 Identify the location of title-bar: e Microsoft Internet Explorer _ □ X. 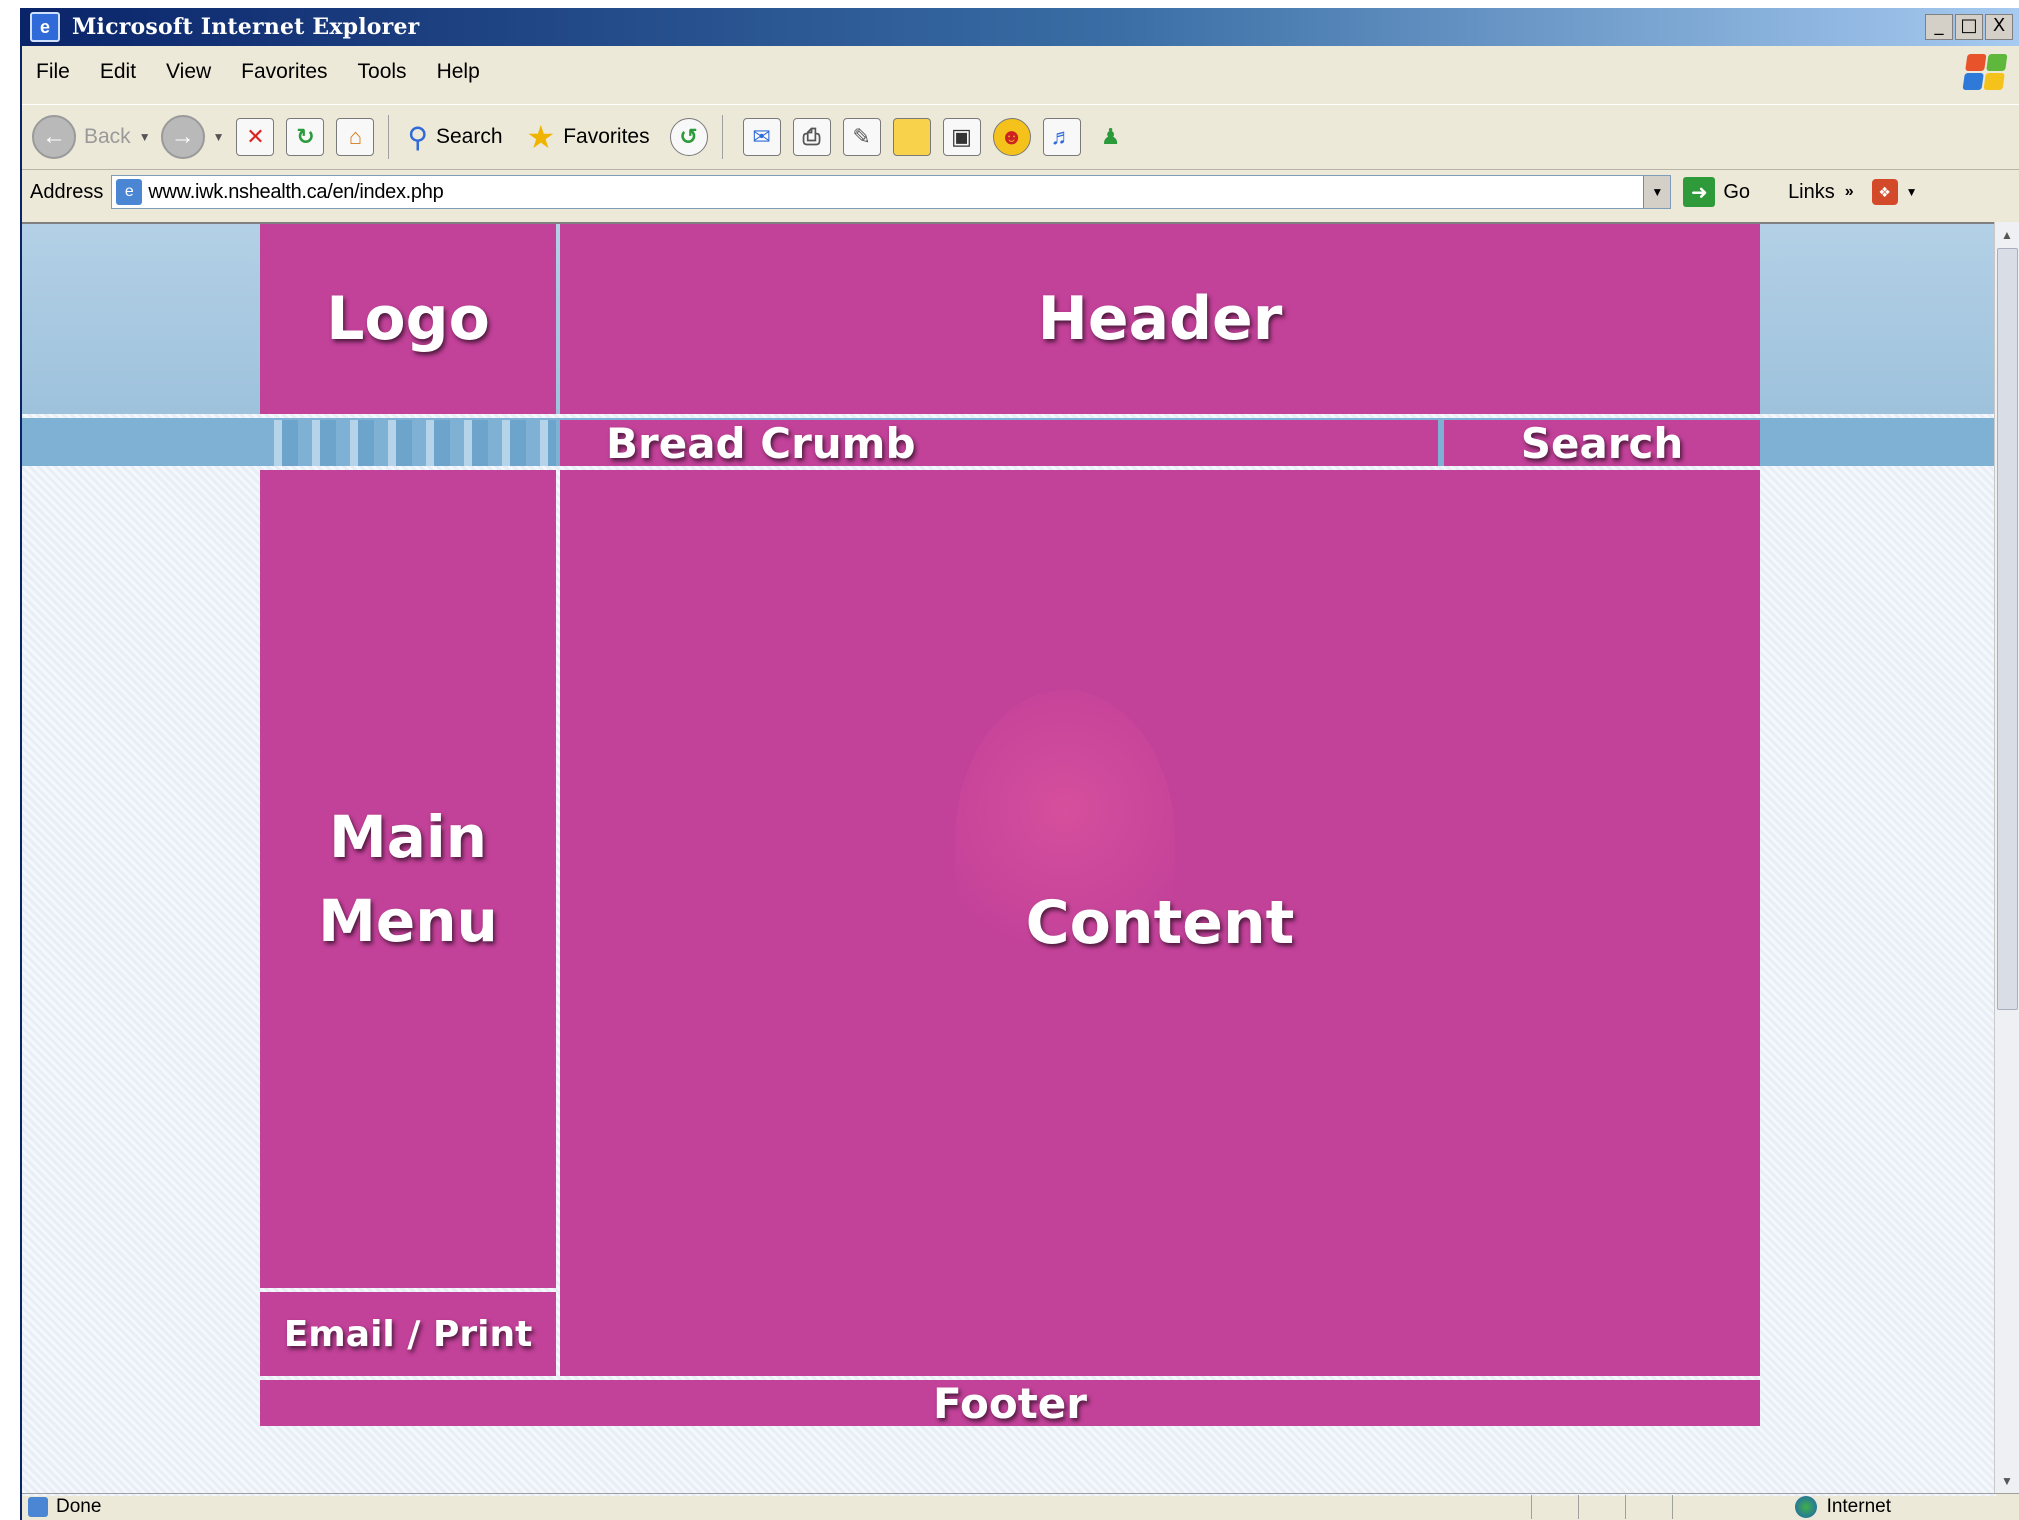
(1020, 27).